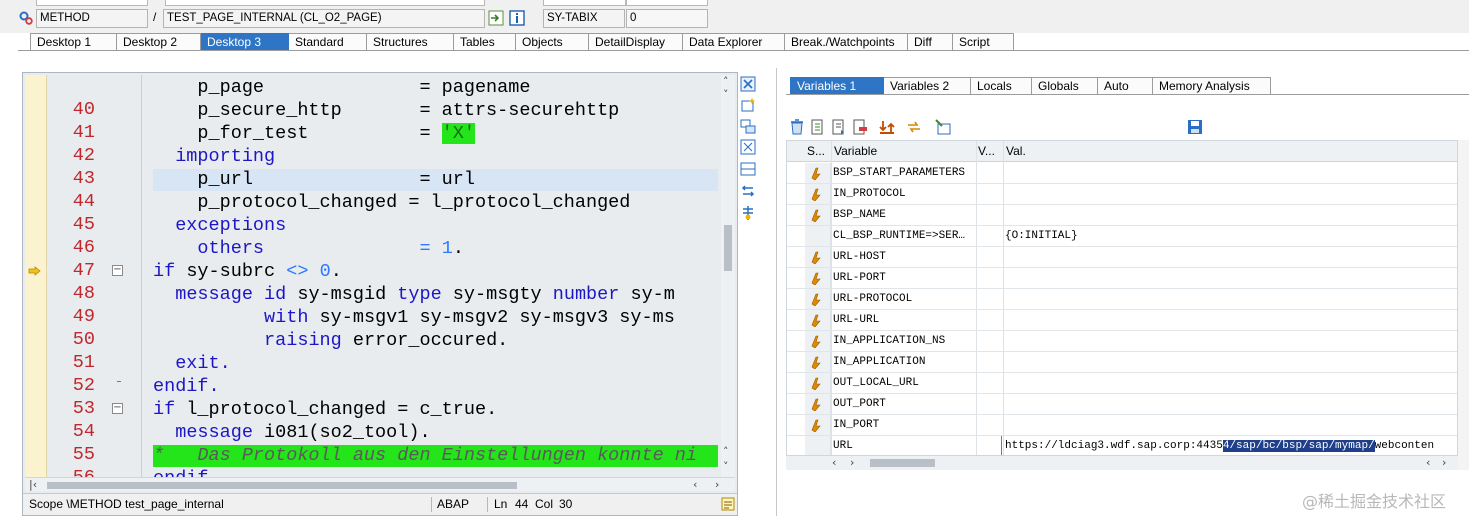  What do you see at coordinates (748, 213) in the screenshot?
I see `tool-settings-icon` at bounding box center [748, 213].